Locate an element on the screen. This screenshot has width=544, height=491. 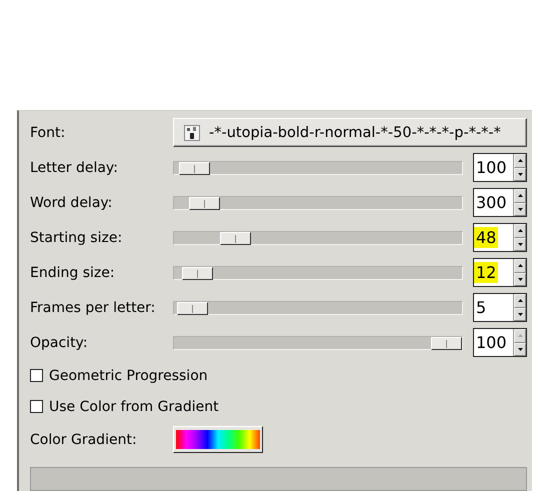
field-label: Opacity: is located at coordinates (59, 342).